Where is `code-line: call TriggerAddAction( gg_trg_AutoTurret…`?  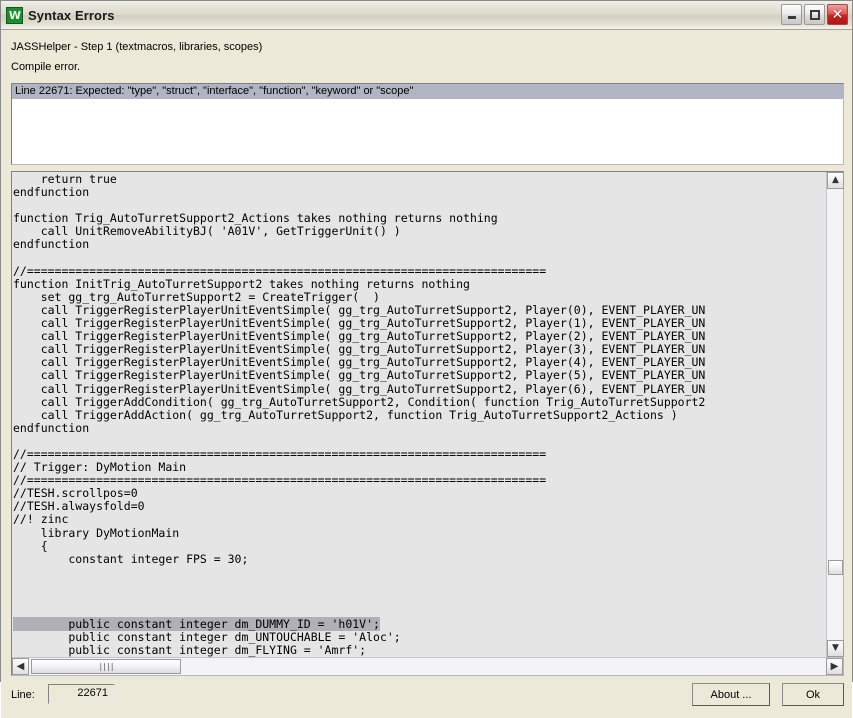
code-line: call TriggerAddAction( gg_trg_AutoTurret… is located at coordinates (345, 414).